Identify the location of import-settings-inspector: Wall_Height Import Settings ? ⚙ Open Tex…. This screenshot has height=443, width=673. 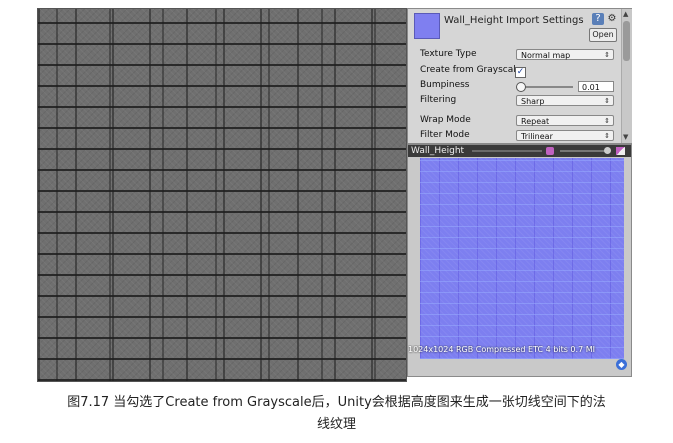
(519, 76).